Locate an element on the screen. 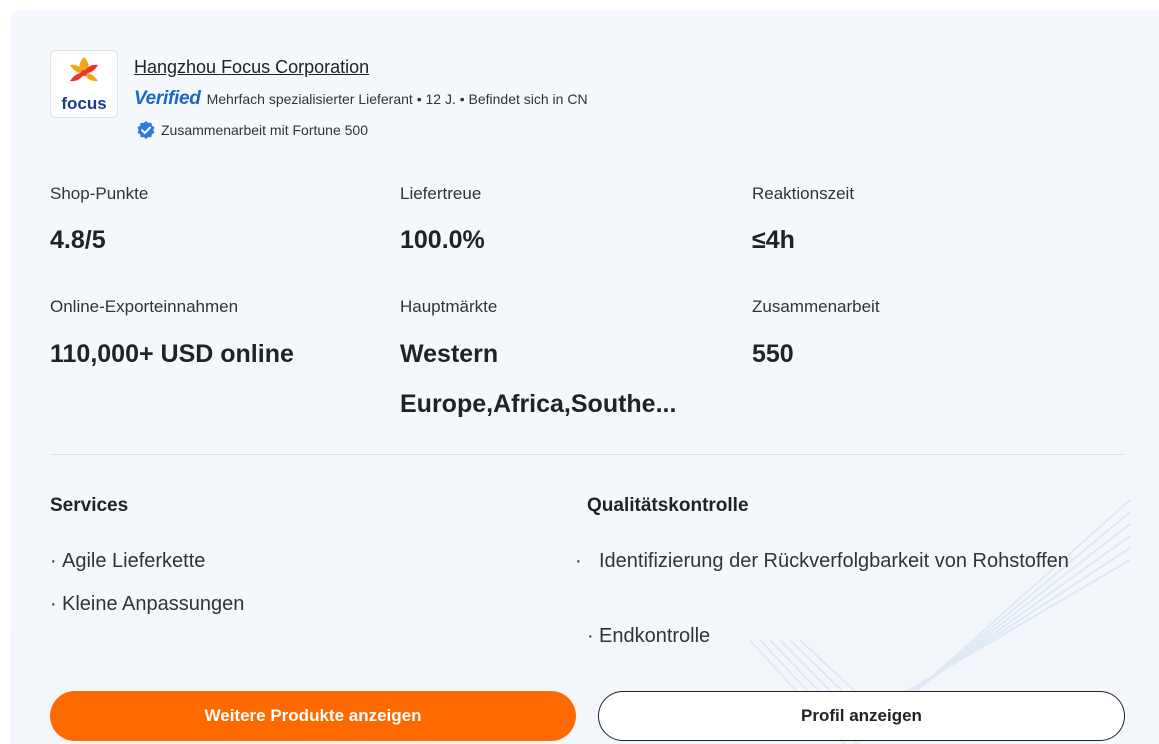 The image size is (1159, 744). company-name-link: Hangzhou Focus Corporation is located at coordinates (251, 67).